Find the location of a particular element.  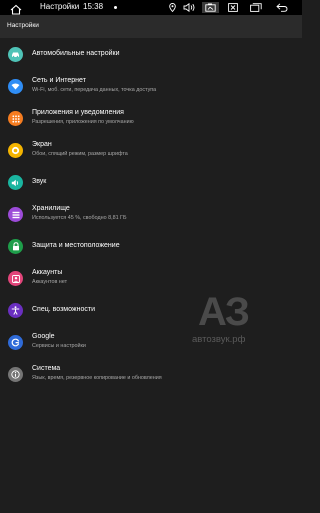

location-icon is located at coordinates (172, 7).